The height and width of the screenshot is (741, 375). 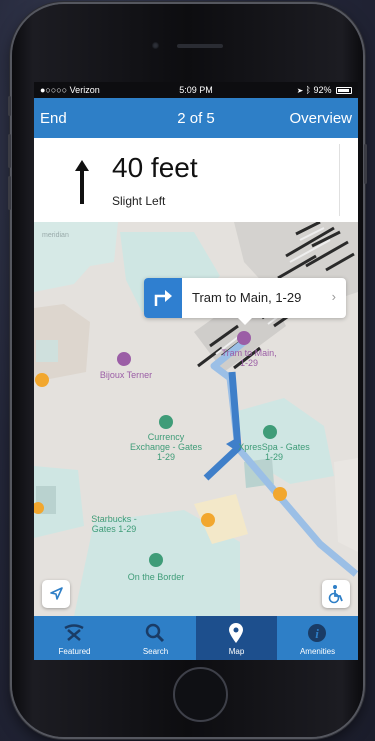 What do you see at coordinates (82, 182) in the screenshot?
I see `arrow-up-icon` at bounding box center [82, 182].